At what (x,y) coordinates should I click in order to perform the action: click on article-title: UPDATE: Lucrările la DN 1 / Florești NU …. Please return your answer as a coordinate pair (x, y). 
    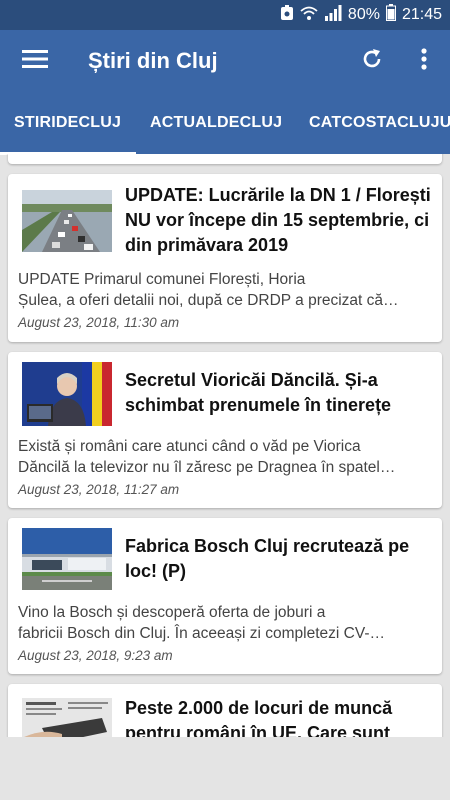
    Looking at the image, I should click on (281, 220).